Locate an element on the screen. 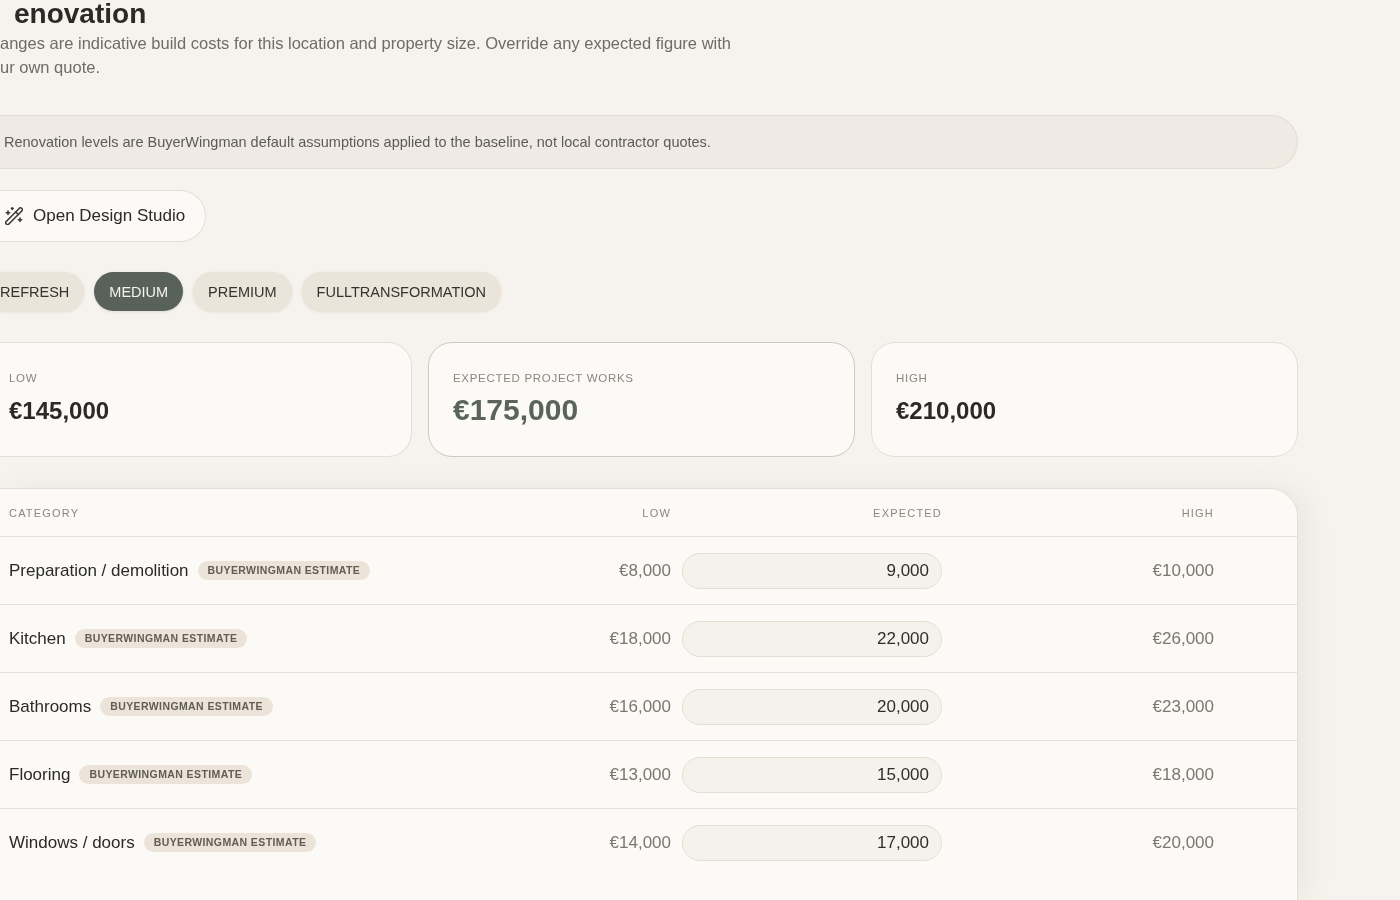 Image resolution: width=1400 pixels, height=900 pixels. magic-wand-icon is located at coordinates (14, 216).